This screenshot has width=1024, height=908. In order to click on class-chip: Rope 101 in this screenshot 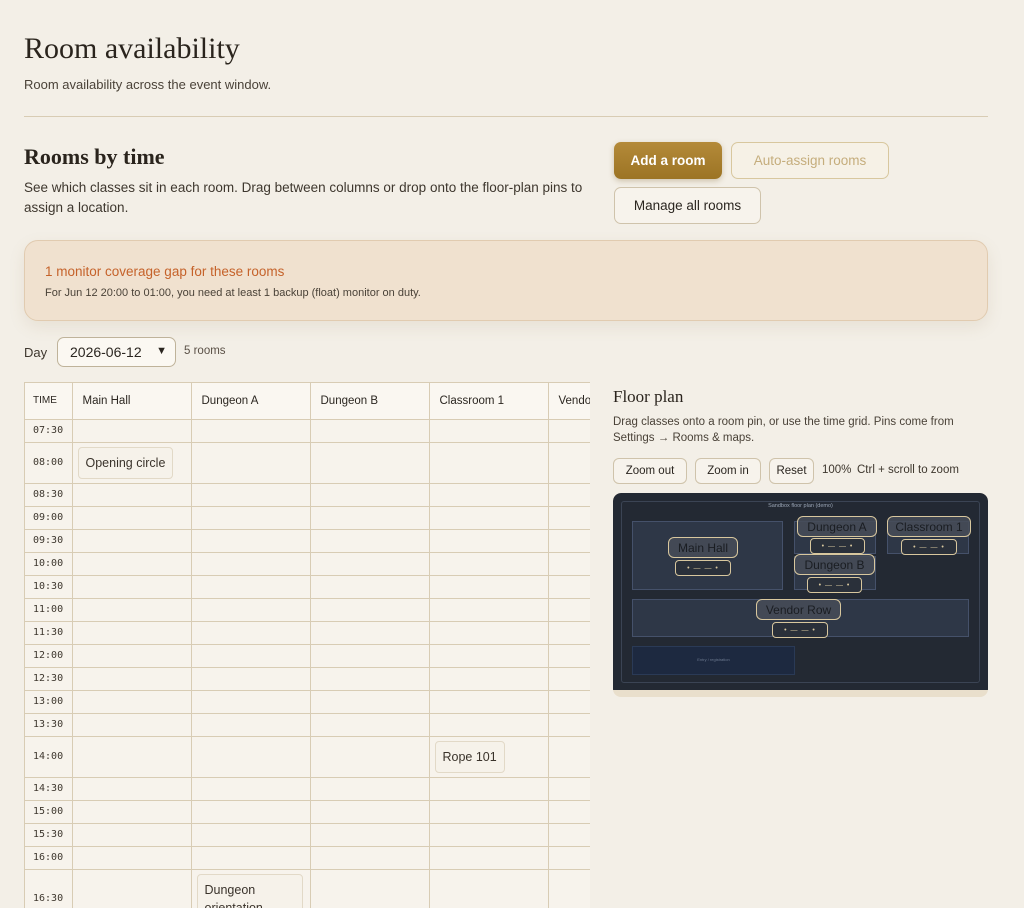, I will do `click(469, 756)`.